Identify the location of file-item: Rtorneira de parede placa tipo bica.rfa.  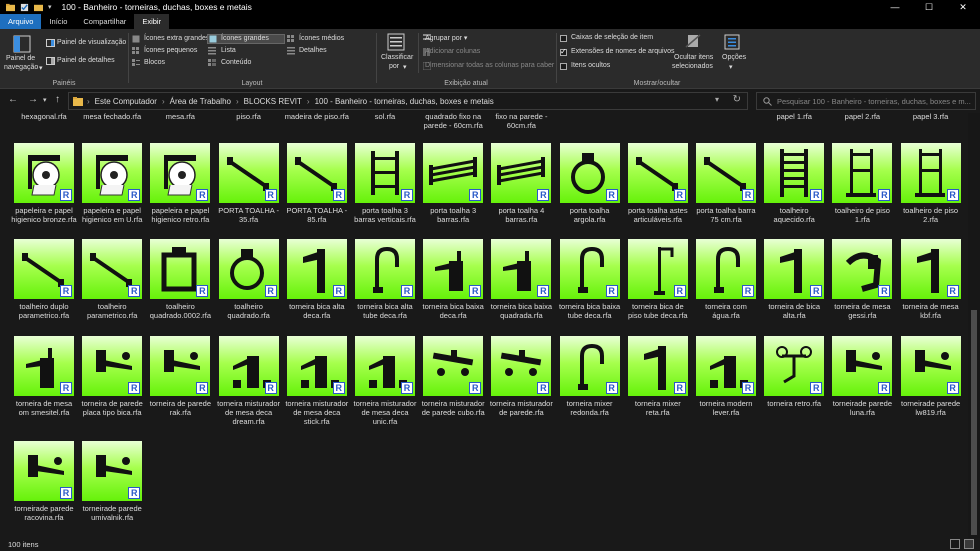
(112, 382).